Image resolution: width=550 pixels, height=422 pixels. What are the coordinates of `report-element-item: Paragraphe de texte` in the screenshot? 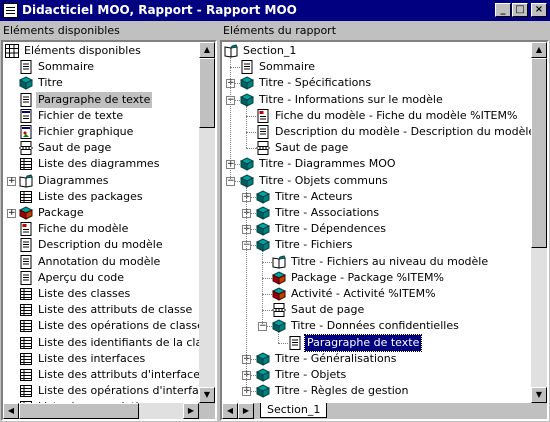 It's located at (376, 342).